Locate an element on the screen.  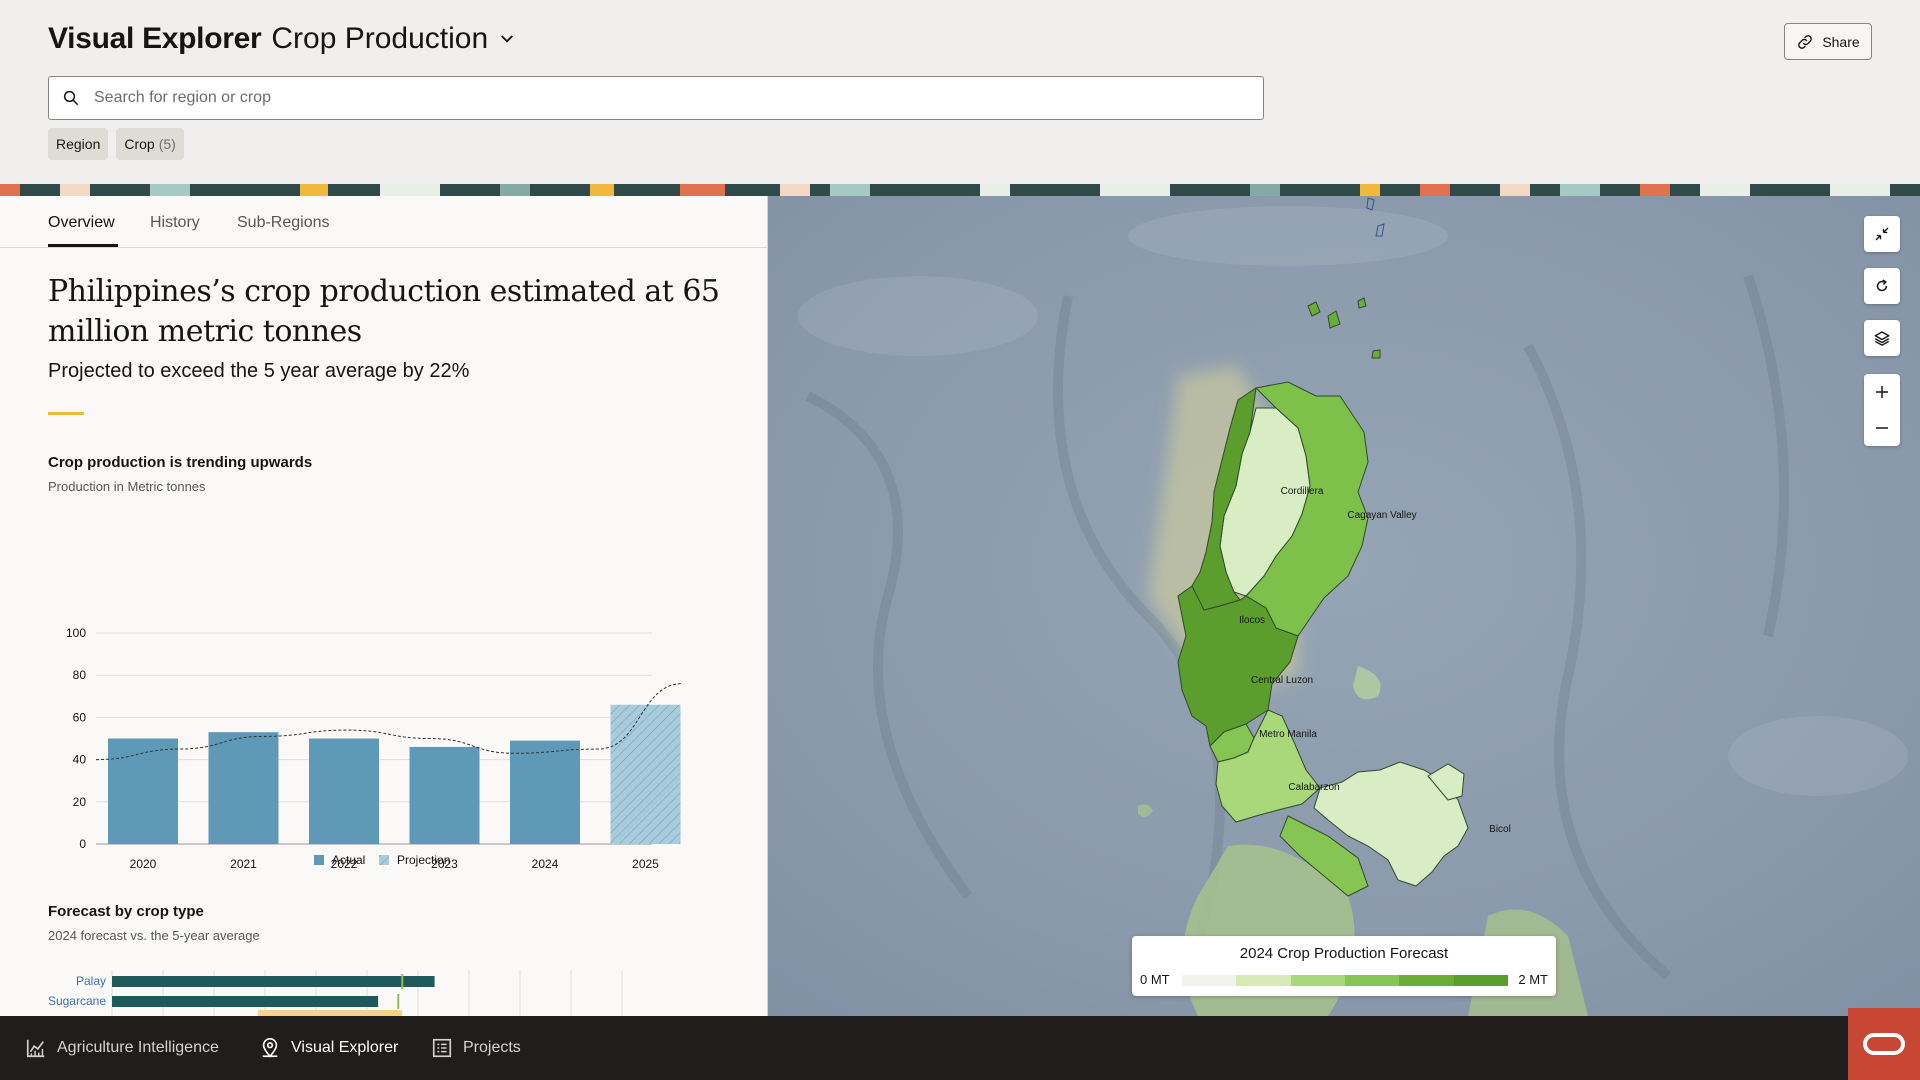
app-title: Visual Explorer is located at coordinates (155, 38).